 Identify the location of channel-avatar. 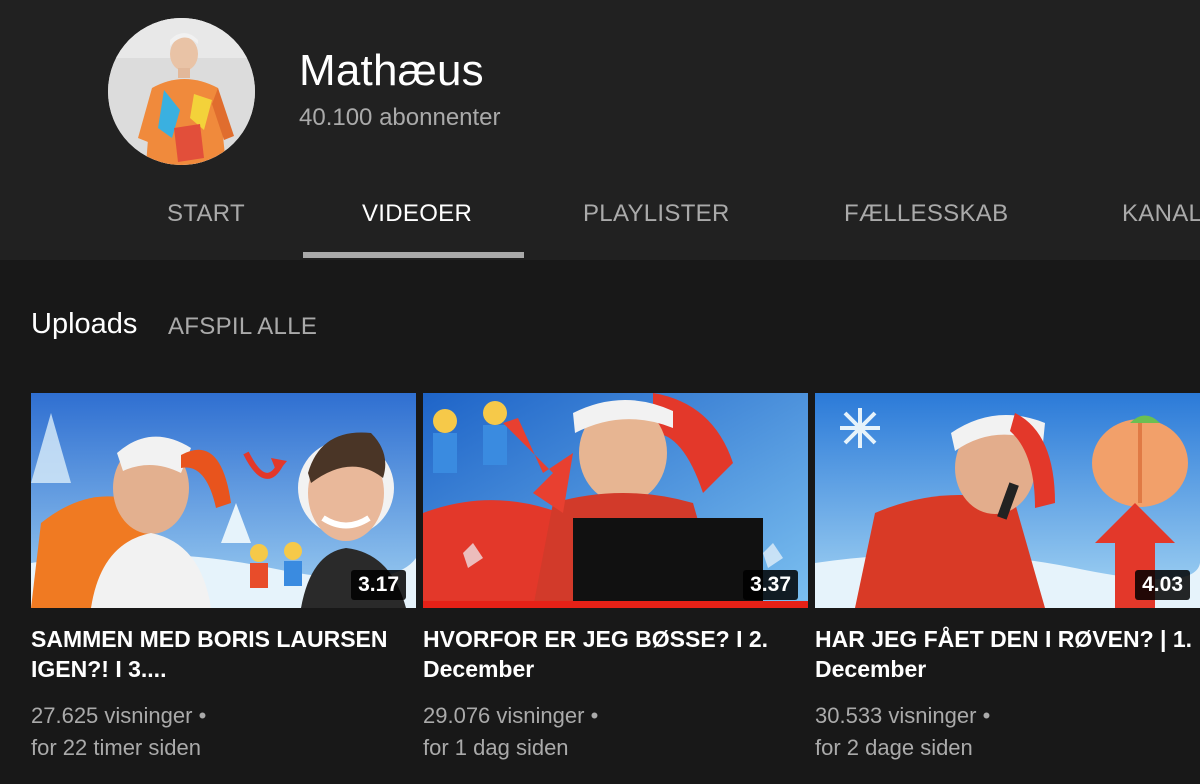
(181, 91).